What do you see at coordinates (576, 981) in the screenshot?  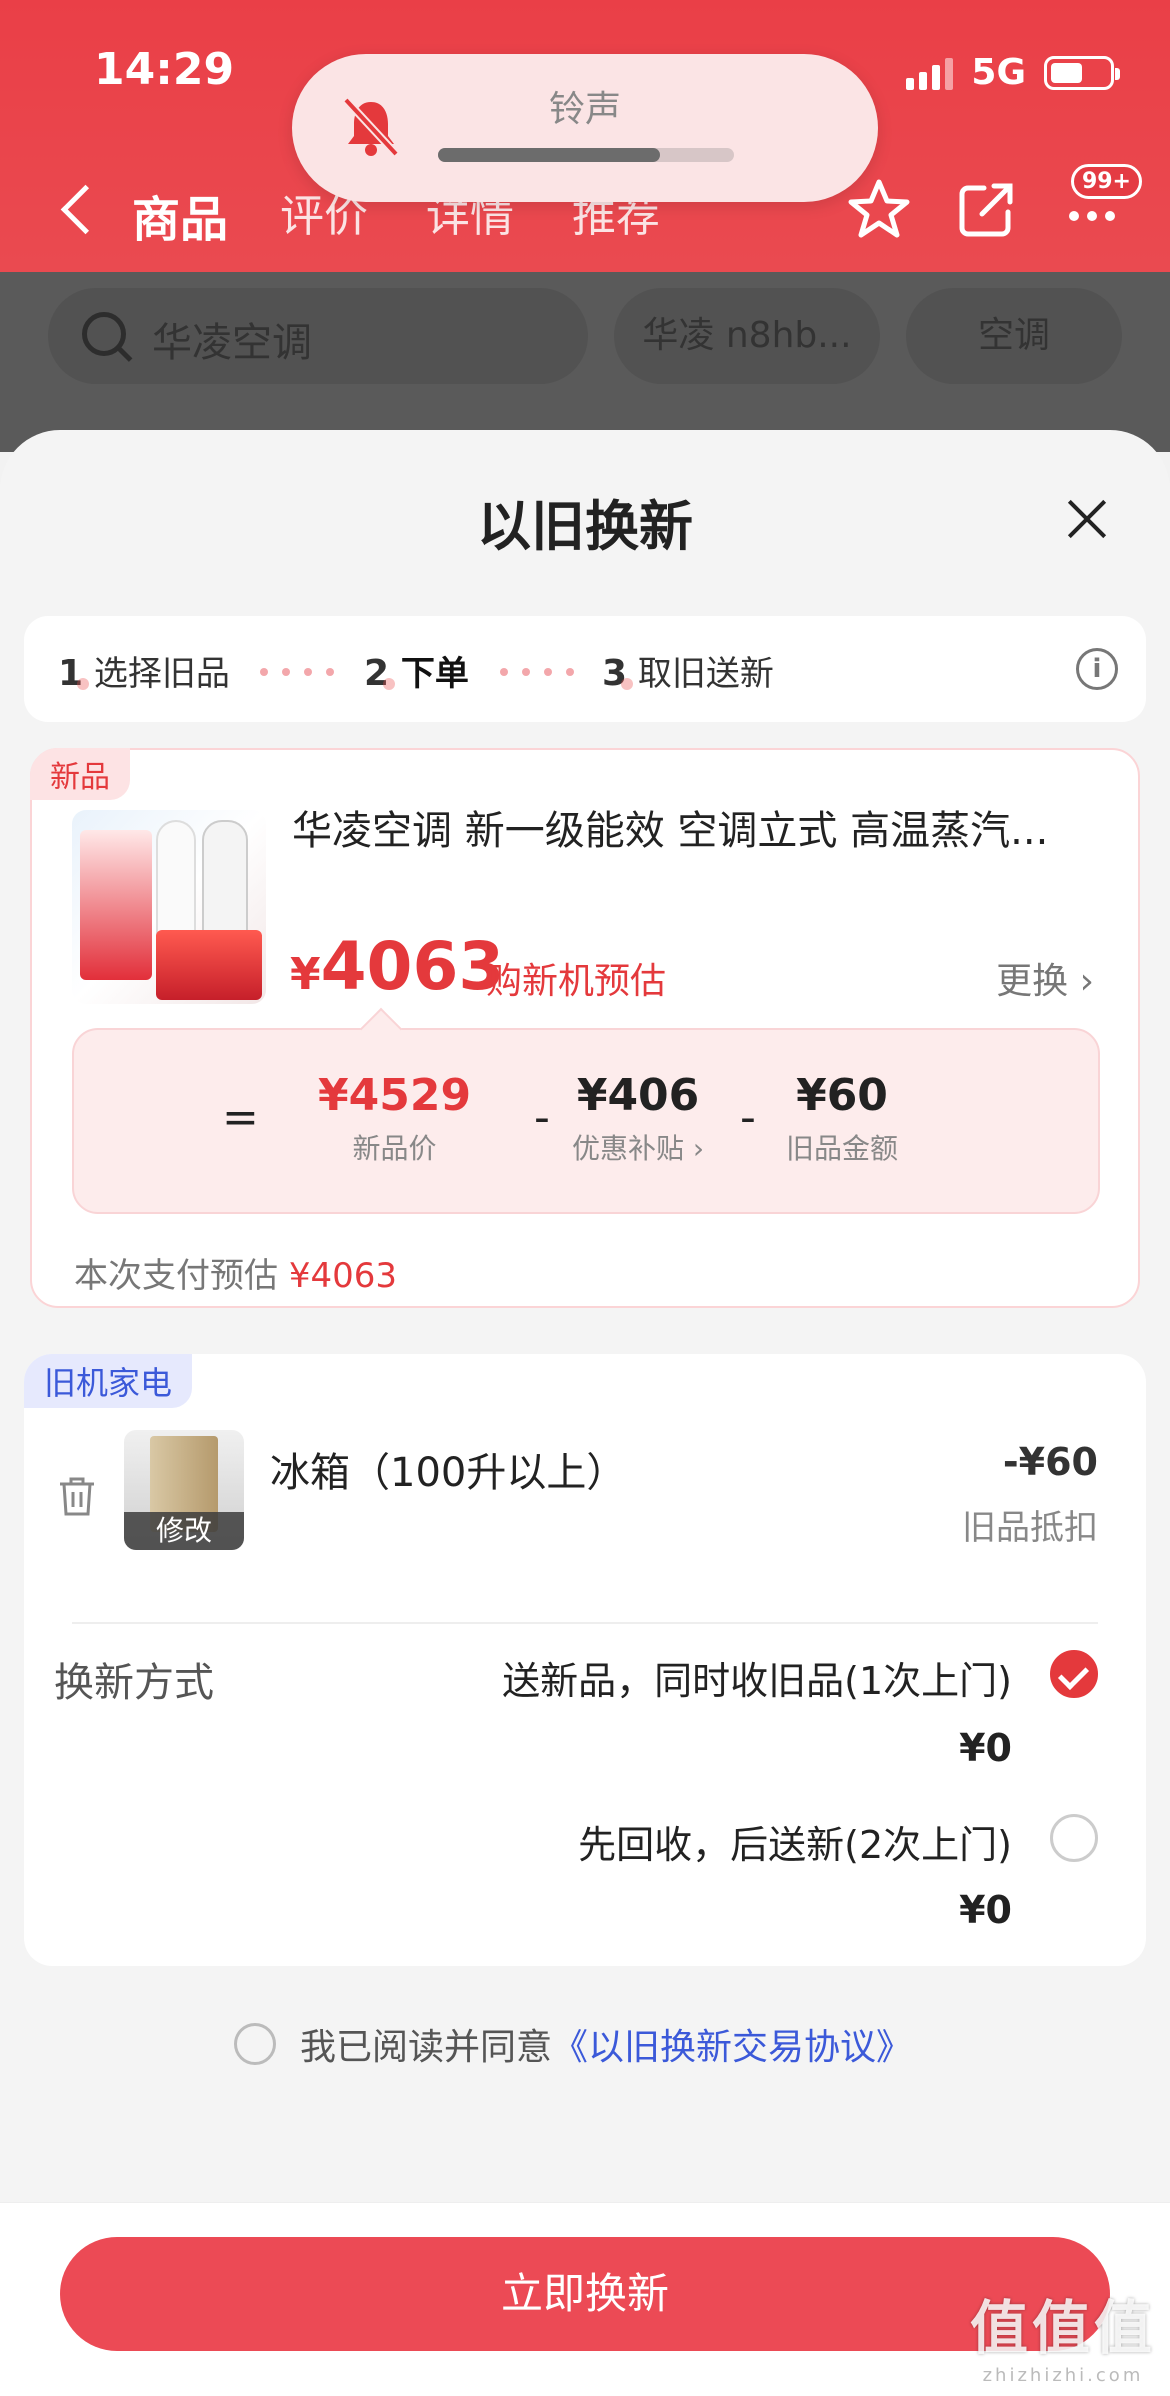 I see `price-note: 购新机预估` at bounding box center [576, 981].